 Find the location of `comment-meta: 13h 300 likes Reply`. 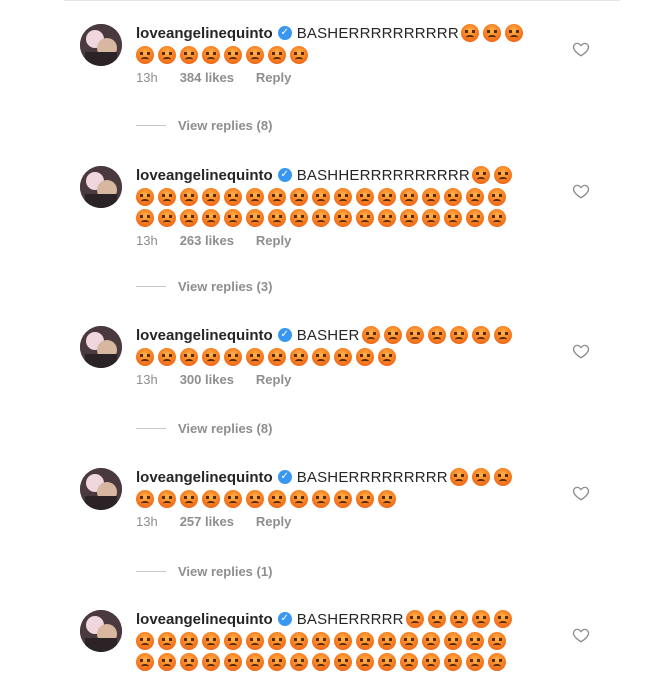

comment-meta: 13h 300 likes Reply is located at coordinates (336, 379).